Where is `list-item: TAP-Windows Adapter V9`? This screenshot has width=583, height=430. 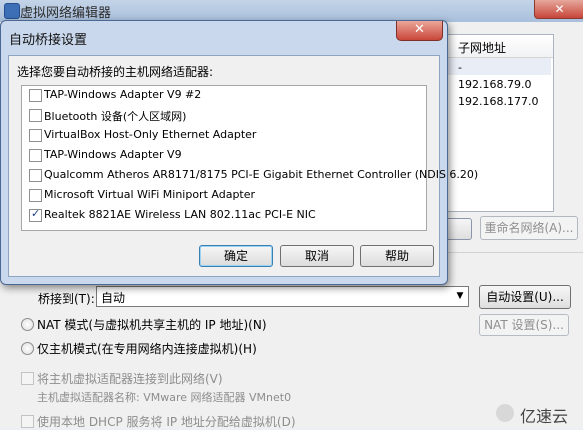
list-item: TAP-Windows Adapter V9 is located at coordinates (224, 156).